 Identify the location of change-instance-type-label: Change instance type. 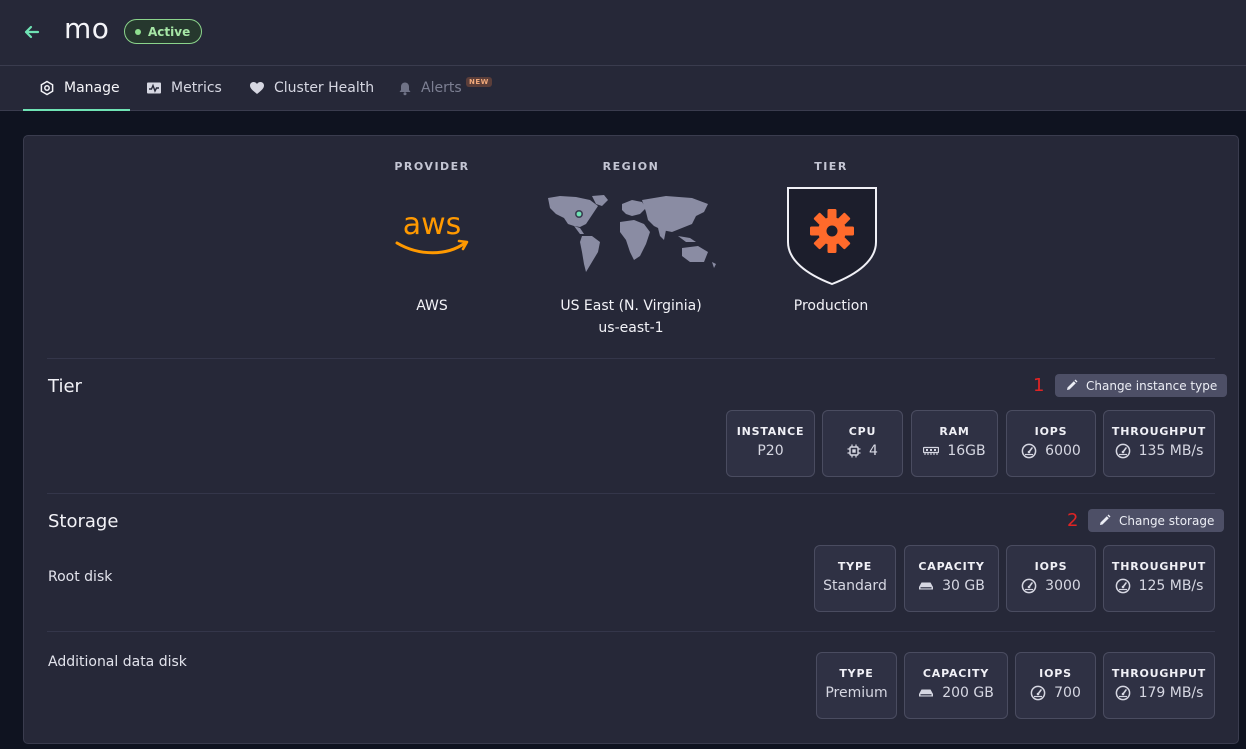
(1152, 385).